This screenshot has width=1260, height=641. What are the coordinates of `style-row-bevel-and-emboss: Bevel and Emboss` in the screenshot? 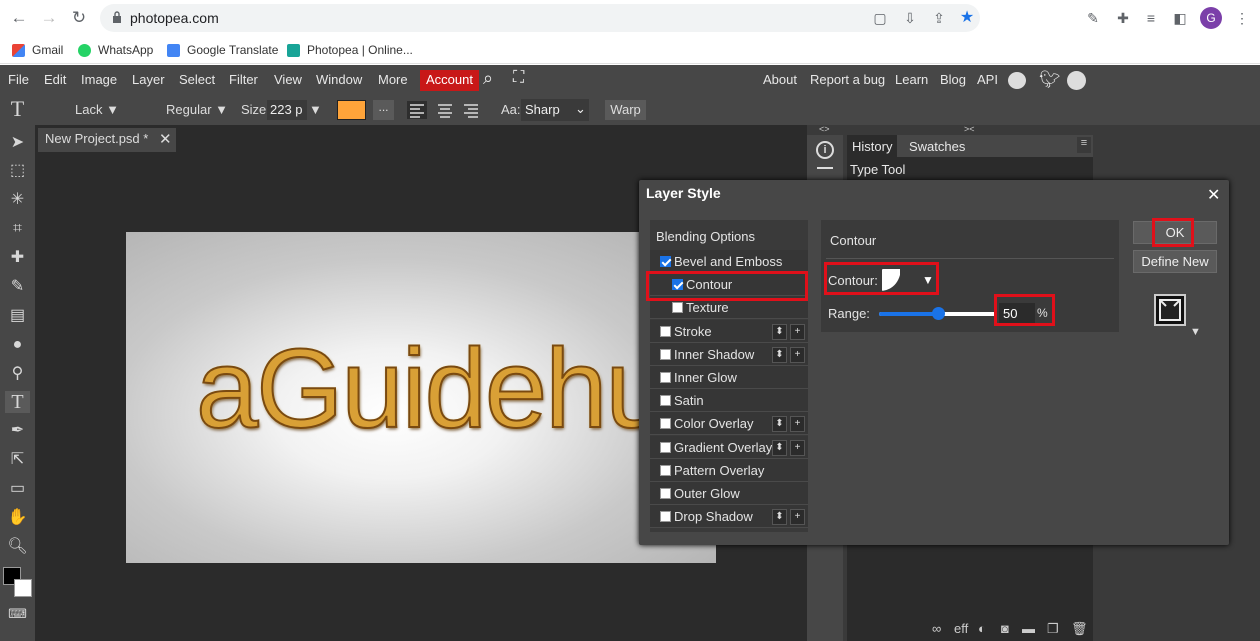 It's located at (729, 261).